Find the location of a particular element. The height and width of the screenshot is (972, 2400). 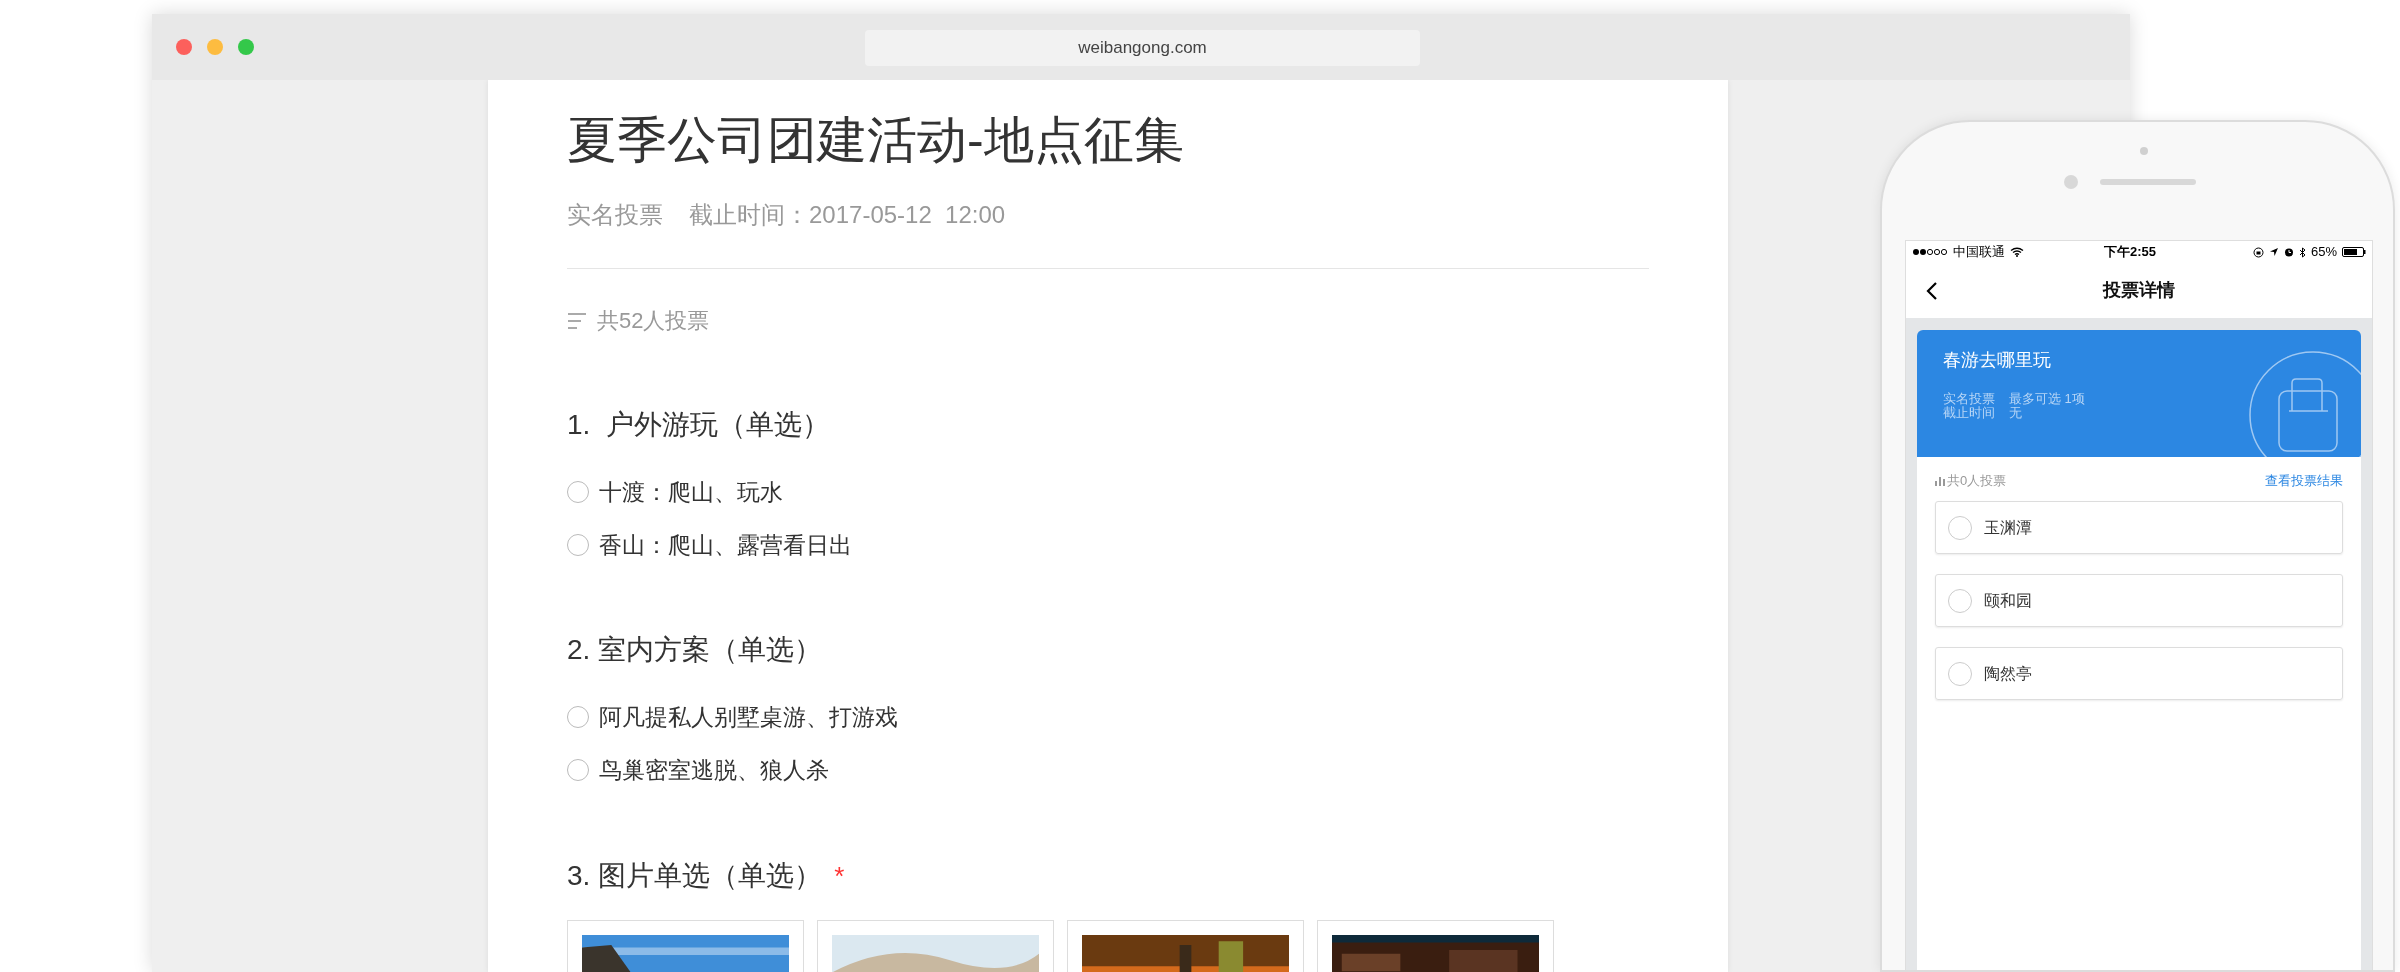

address-bar: weibangong.com is located at coordinates (1142, 48).